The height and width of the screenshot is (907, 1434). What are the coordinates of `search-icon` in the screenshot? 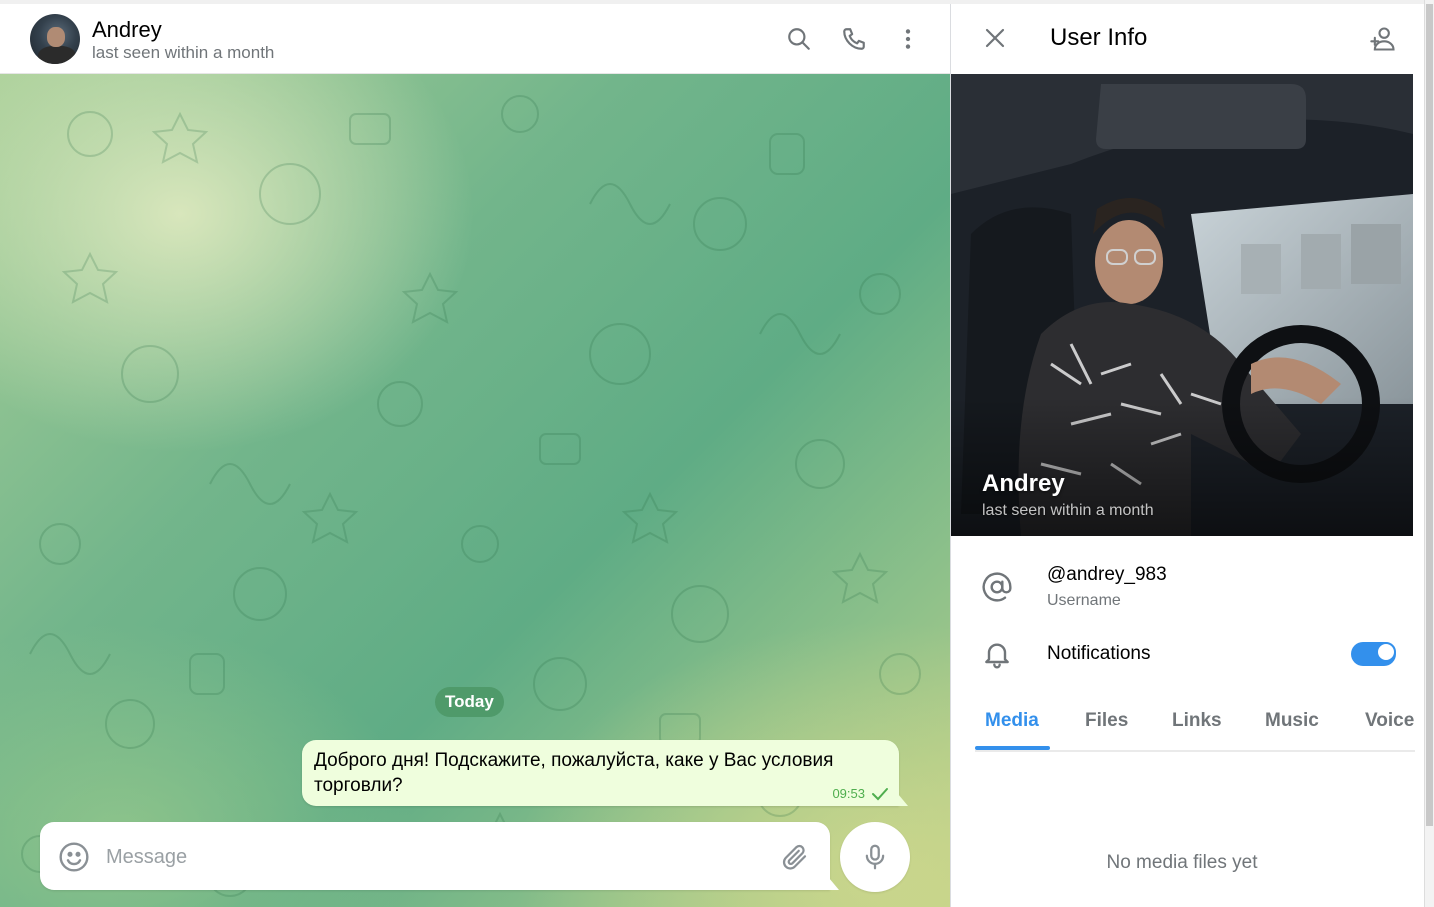 It's located at (799, 39).